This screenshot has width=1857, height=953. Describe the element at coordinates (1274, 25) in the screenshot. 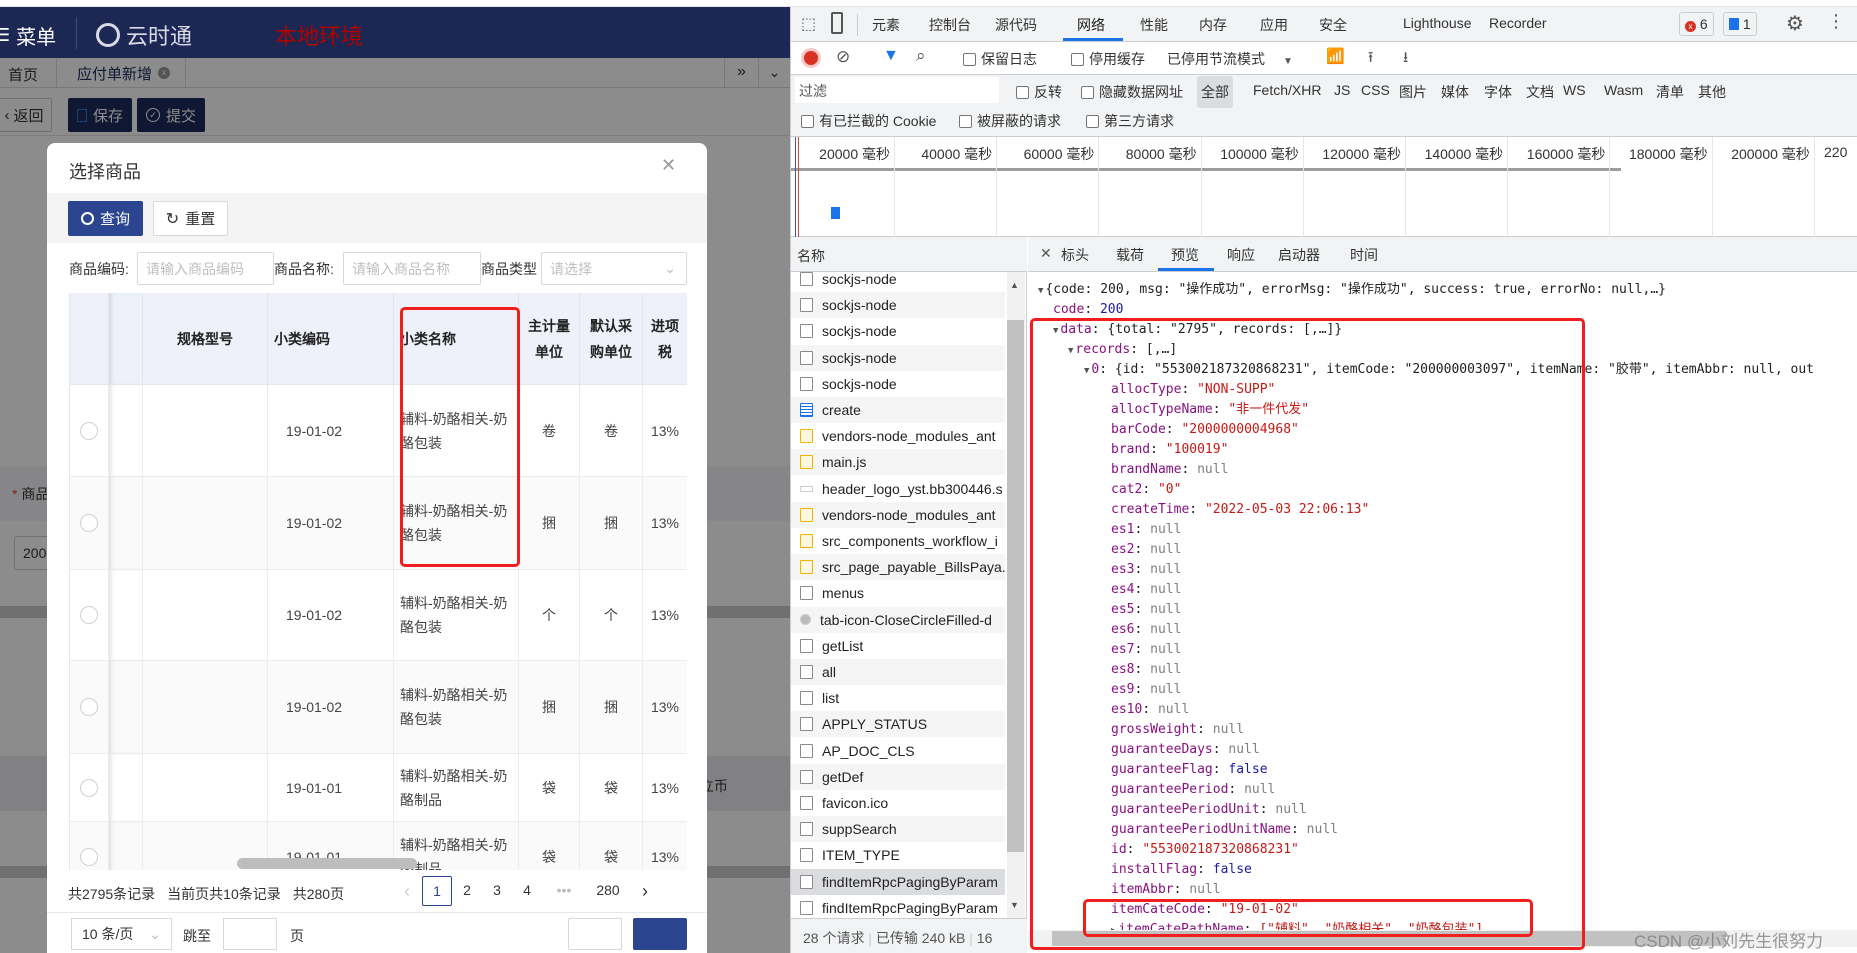

I see `devtools-tab-应用: 应用` at that location.